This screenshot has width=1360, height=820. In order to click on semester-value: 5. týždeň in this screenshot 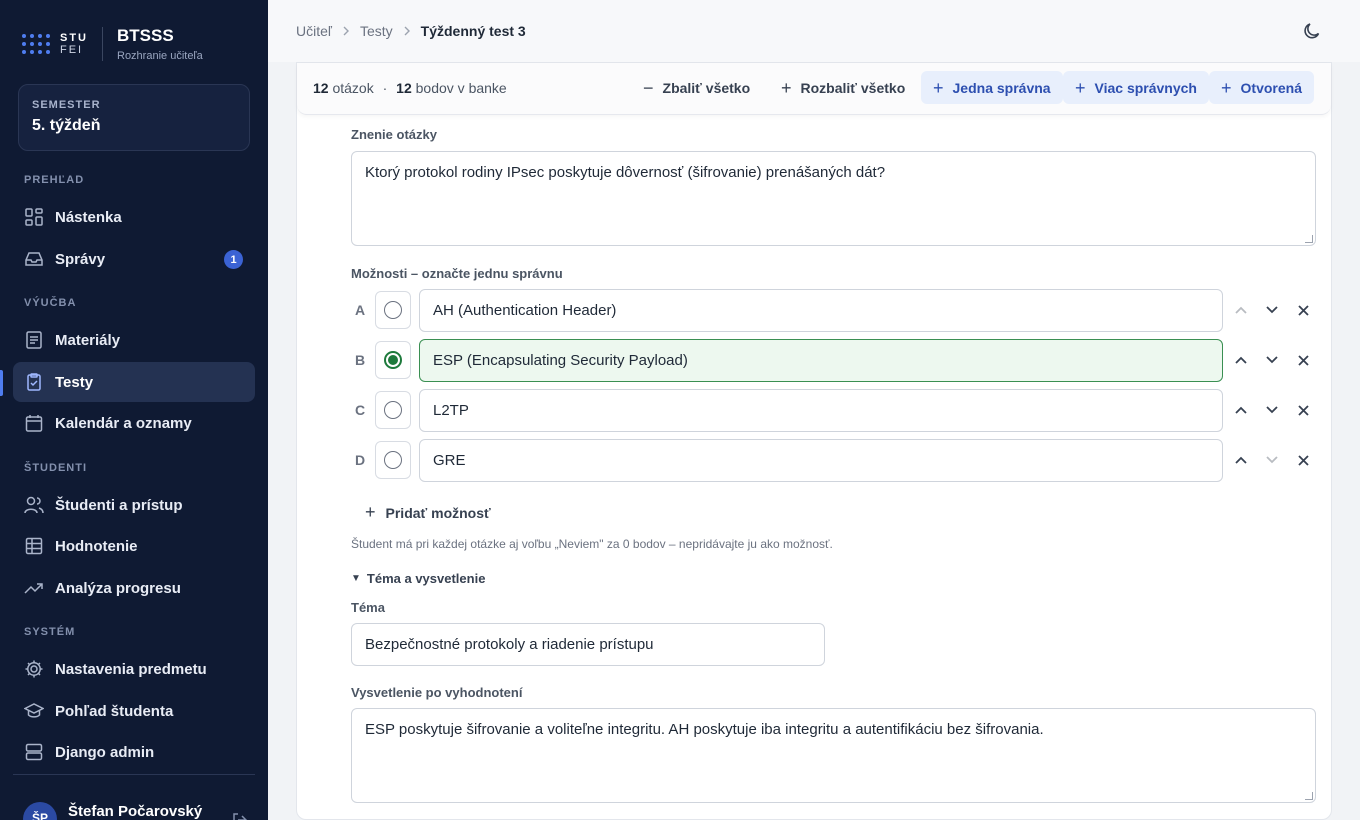, I will do `click(66, 125)`.